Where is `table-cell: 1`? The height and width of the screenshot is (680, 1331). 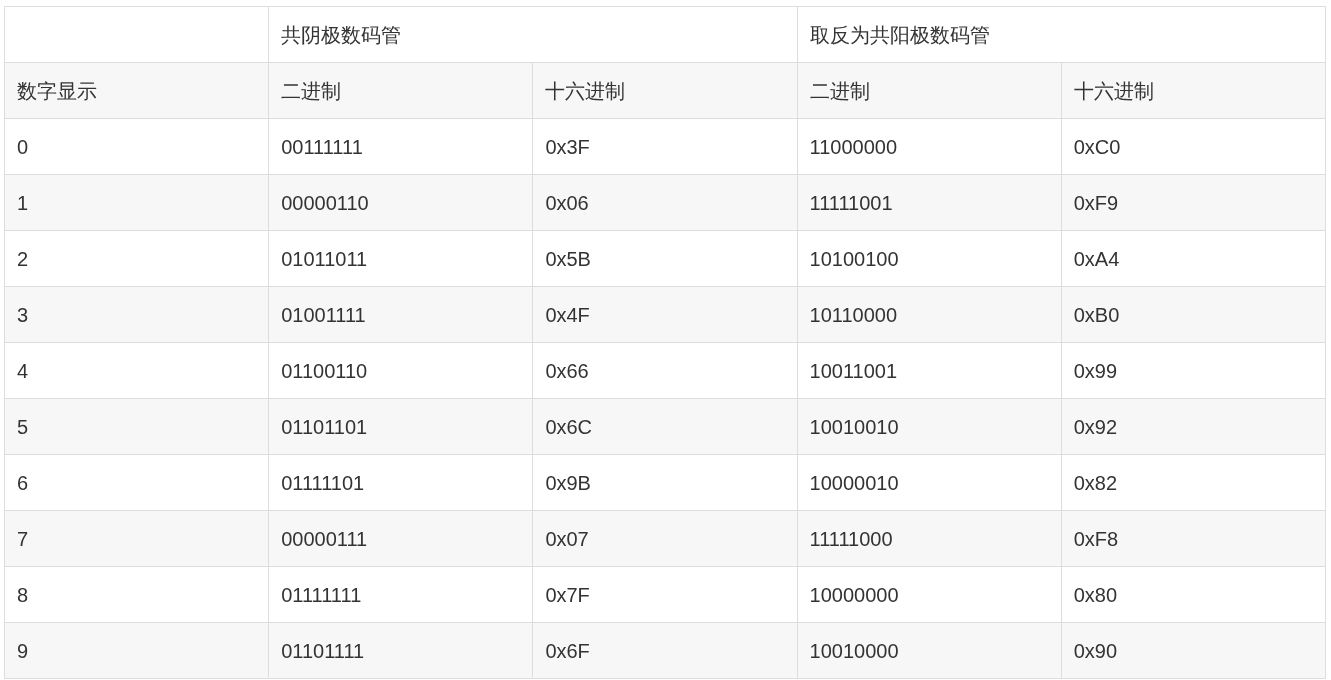 table-cell: 1 is located at coordinates (136, 202).